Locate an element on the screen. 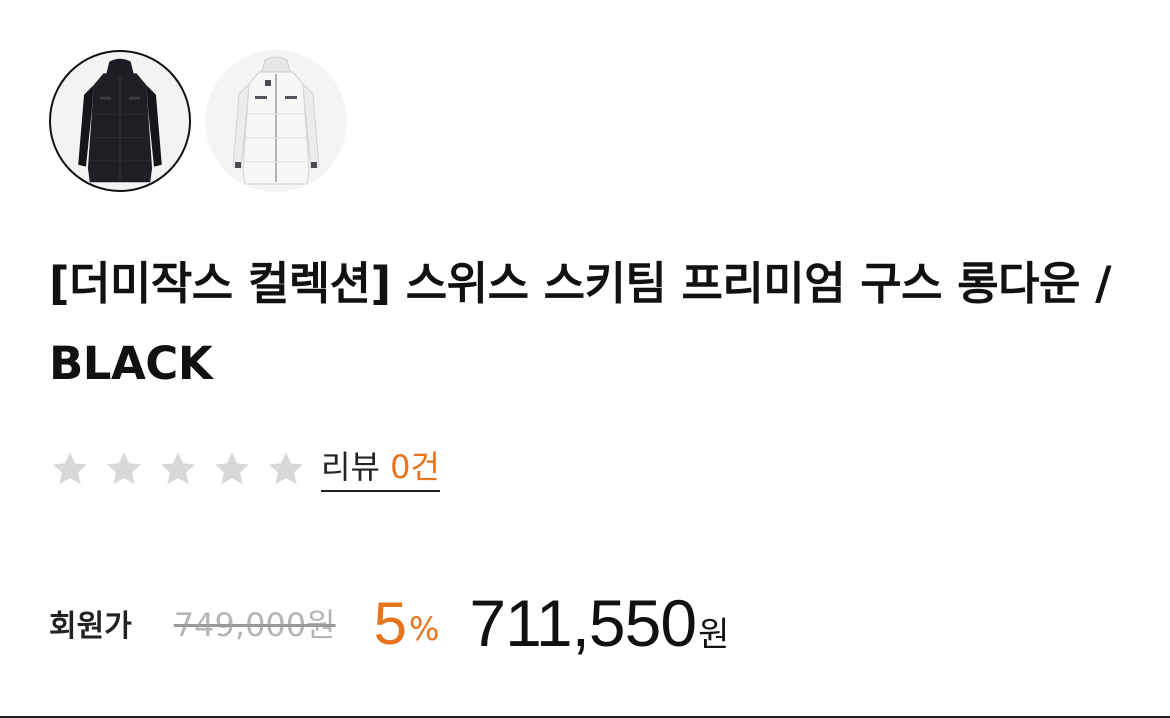  discount-unit: % is located at coordinates (424, 629).